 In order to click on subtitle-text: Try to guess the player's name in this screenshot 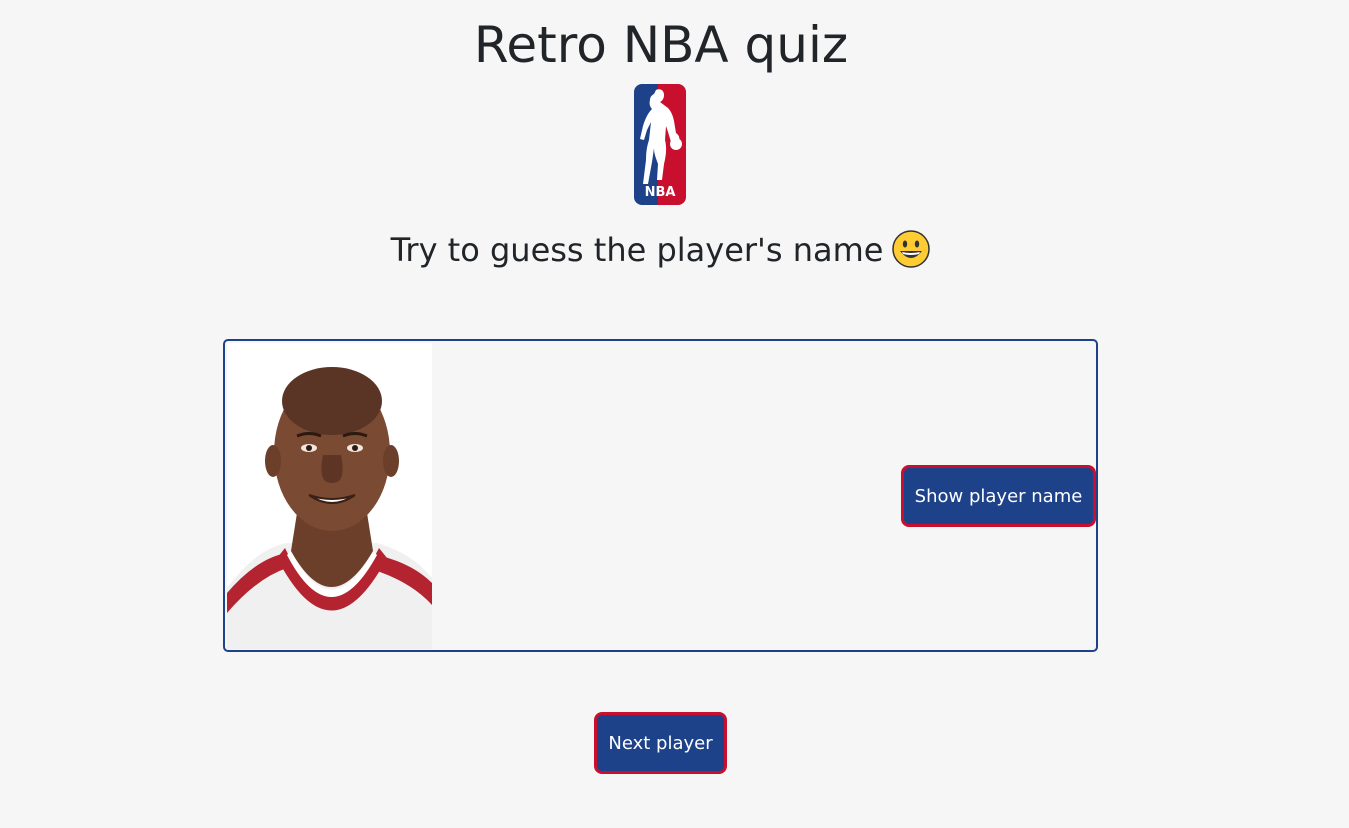, I will do `click(637, 250)`.